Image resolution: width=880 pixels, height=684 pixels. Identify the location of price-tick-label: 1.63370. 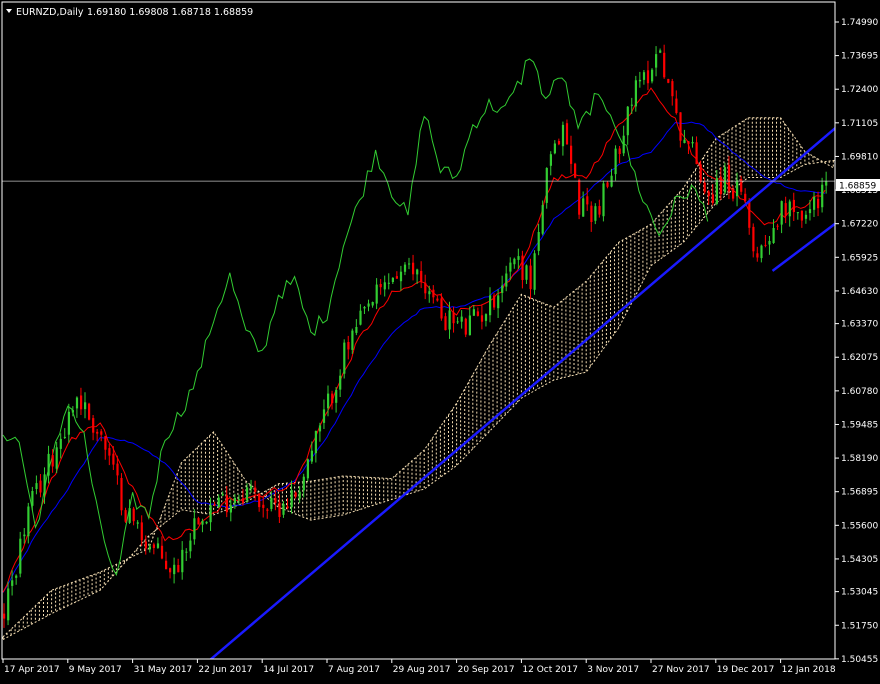
(859, 325).